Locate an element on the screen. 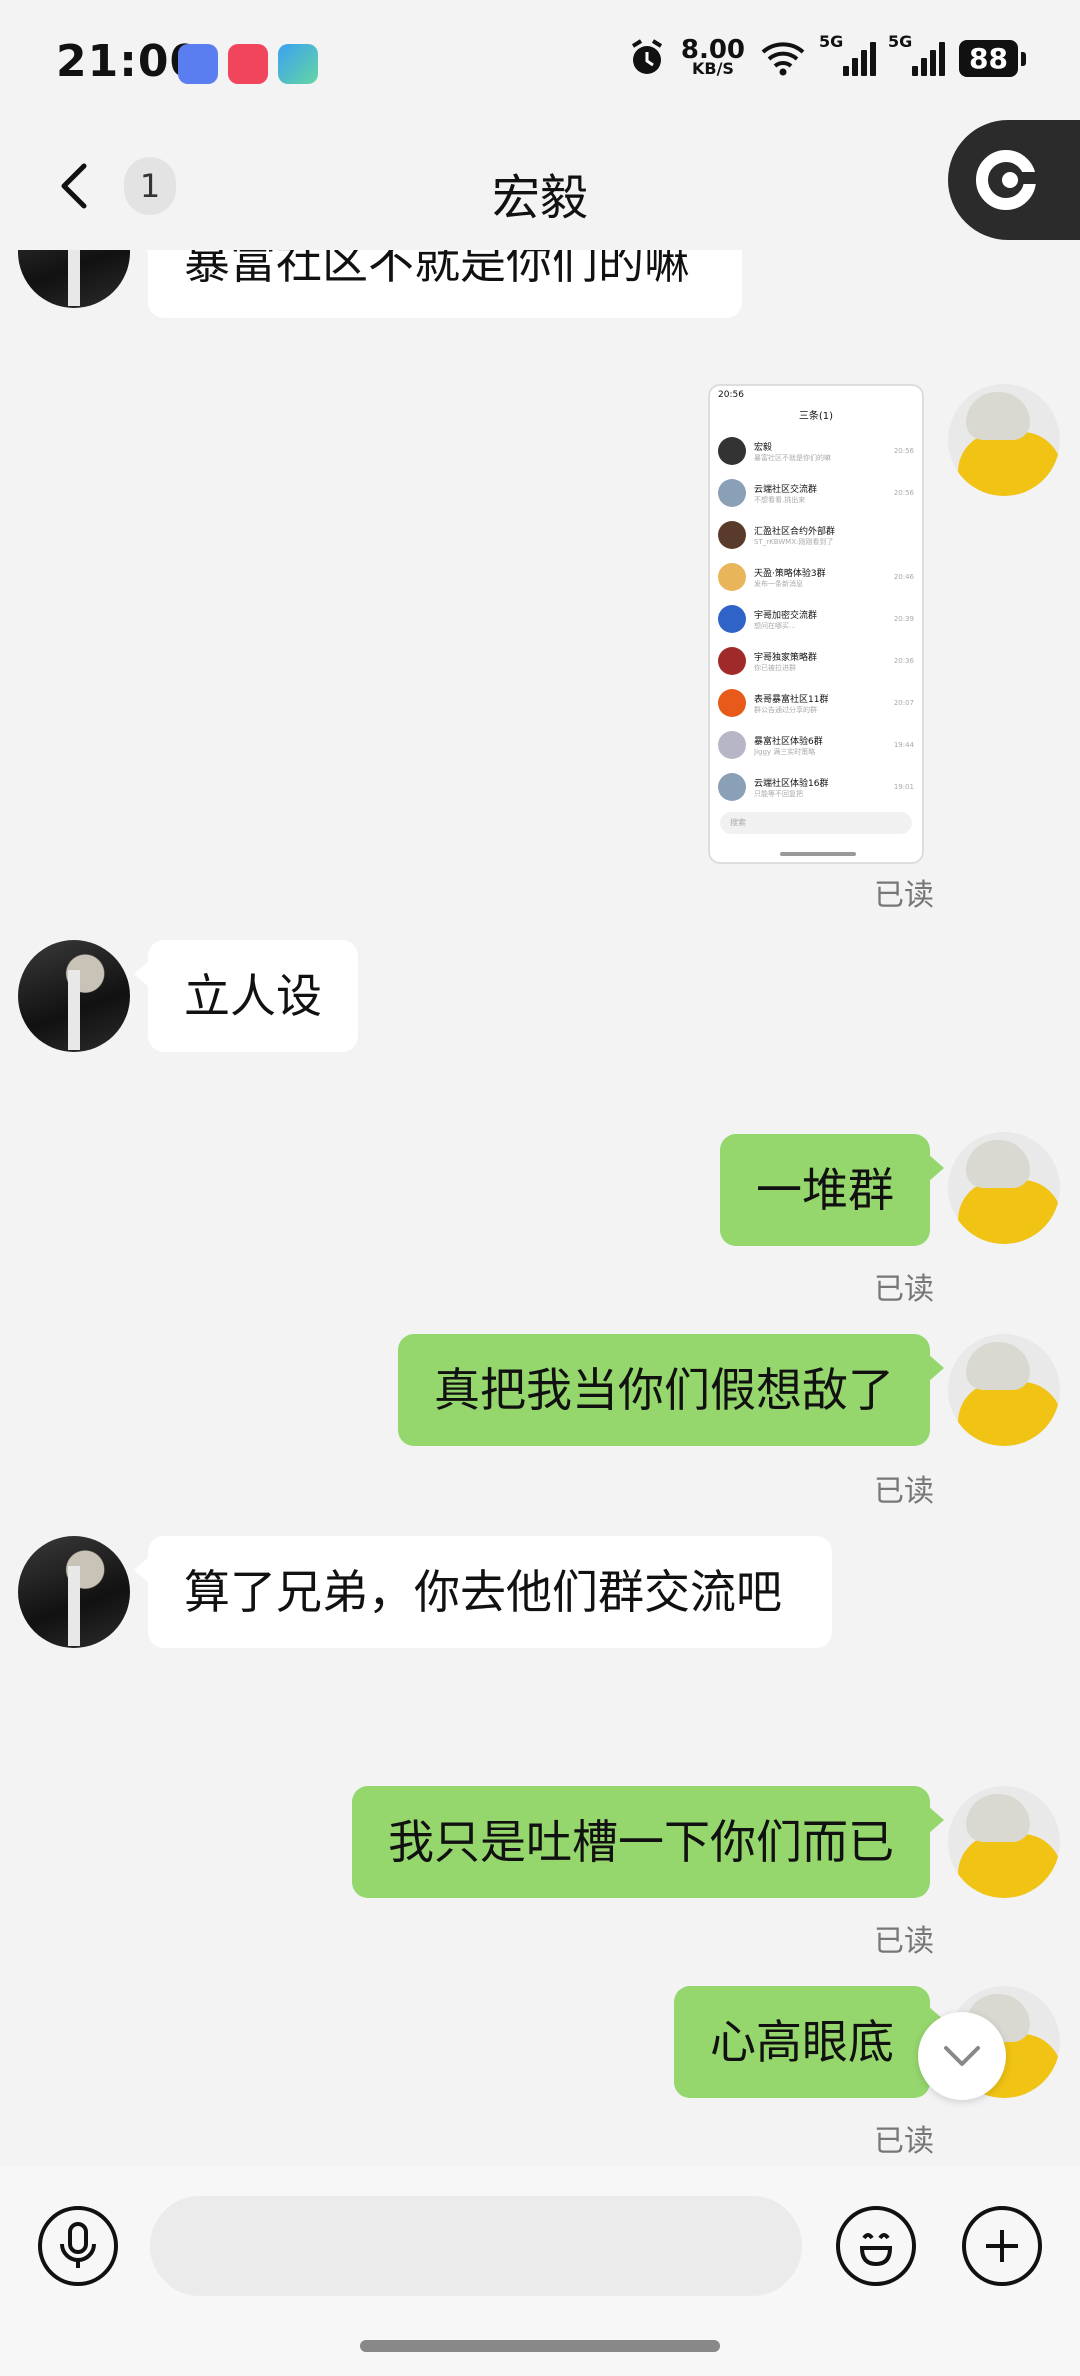 The image size is (1080, 2376). message-input is located at coordinates (476, 2246).